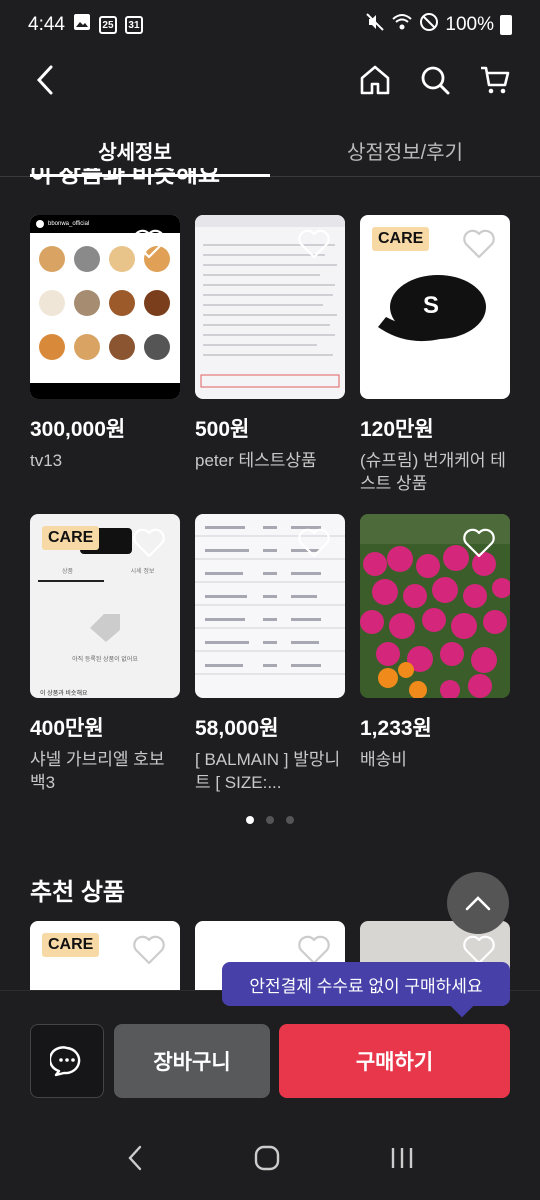  I want to click on search-button, so click(435, 80).